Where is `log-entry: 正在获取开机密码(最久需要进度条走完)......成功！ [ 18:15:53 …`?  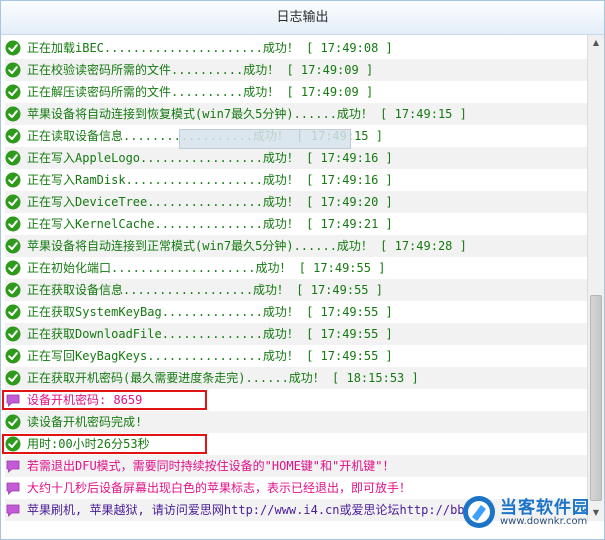 log-entry: 正在获取开机密码(最久需要进度条走完)......成功！ [ 18:15:53 … is located at coordinates (296, 378).